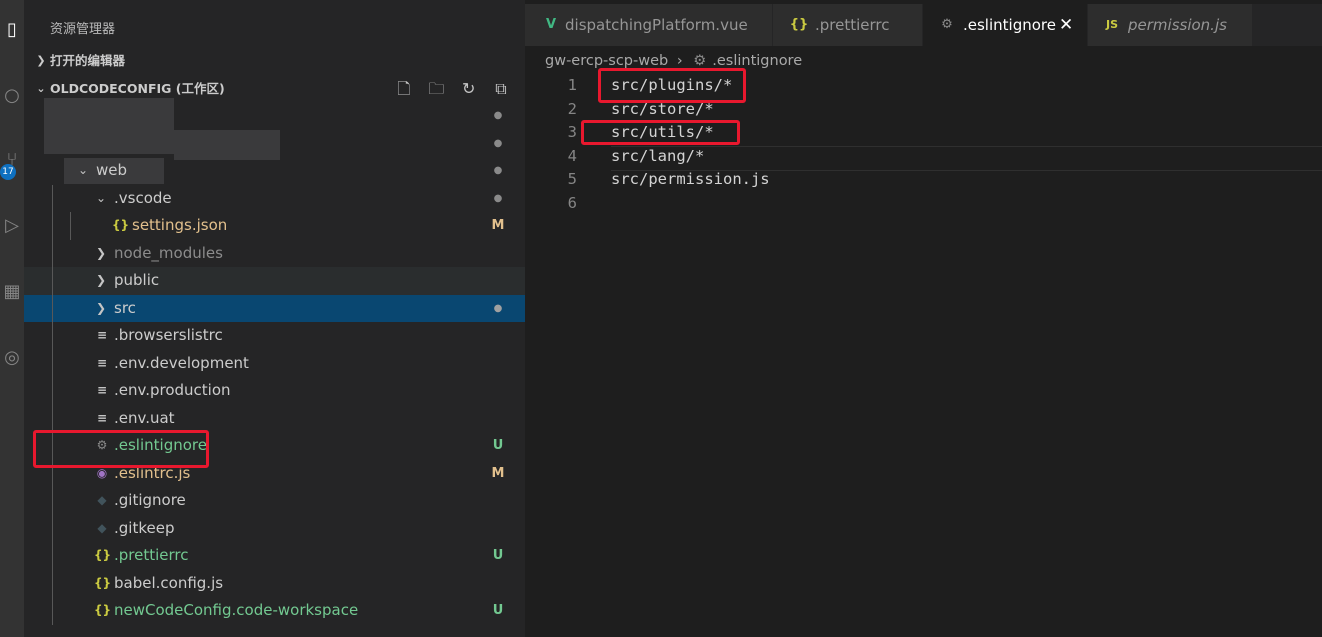 This screenshot has width=1322, height=637. I want to click on tree-item-label: .gitkeep, so click(144, 527).